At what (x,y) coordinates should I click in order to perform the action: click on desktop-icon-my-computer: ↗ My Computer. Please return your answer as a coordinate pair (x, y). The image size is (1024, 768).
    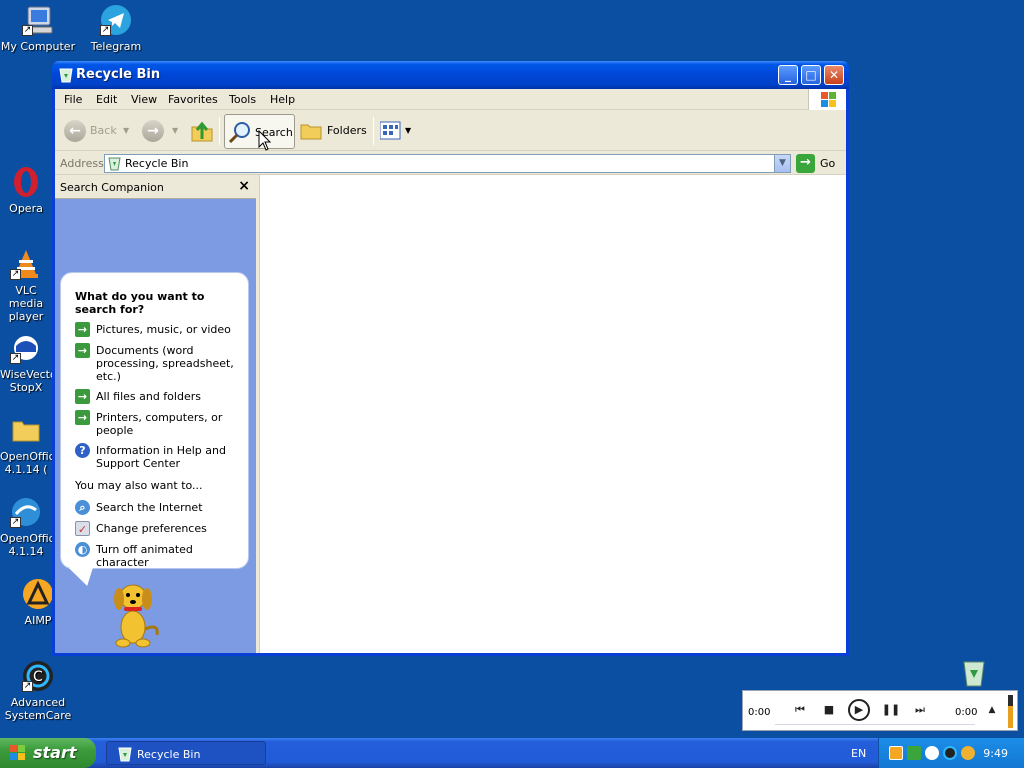
    Looking at the image, I should click on (38, 28).